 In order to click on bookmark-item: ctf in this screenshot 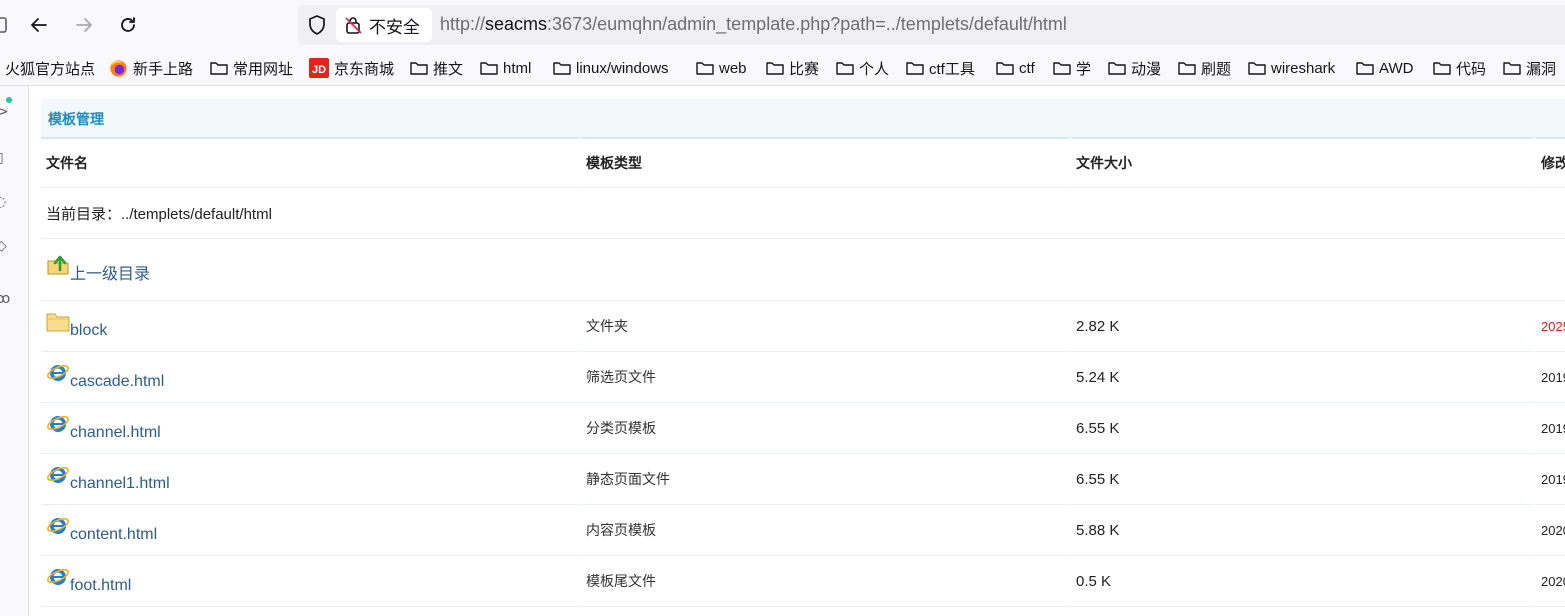, I will do `click(1015, 68)`.